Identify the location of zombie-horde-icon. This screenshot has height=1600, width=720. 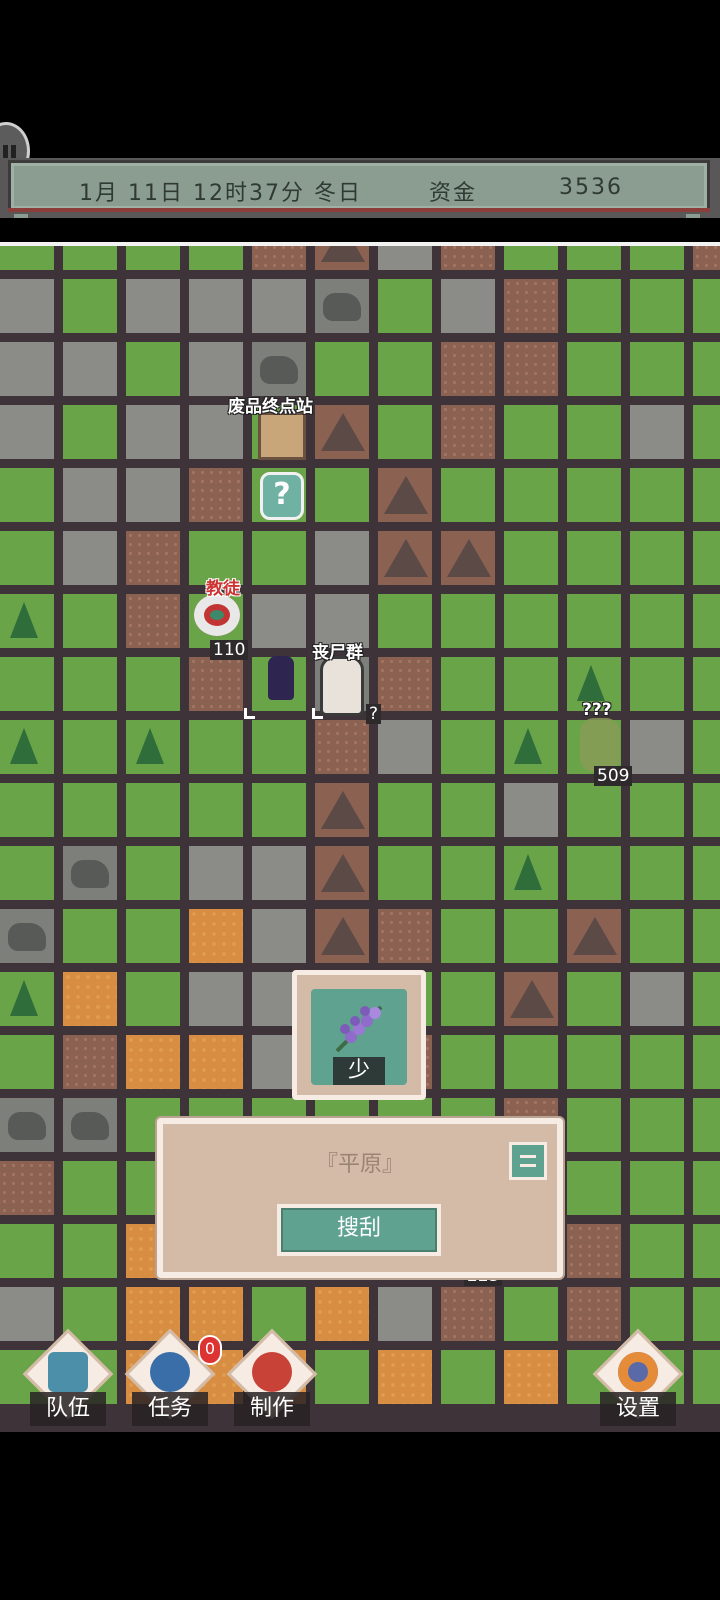
(342, 686).